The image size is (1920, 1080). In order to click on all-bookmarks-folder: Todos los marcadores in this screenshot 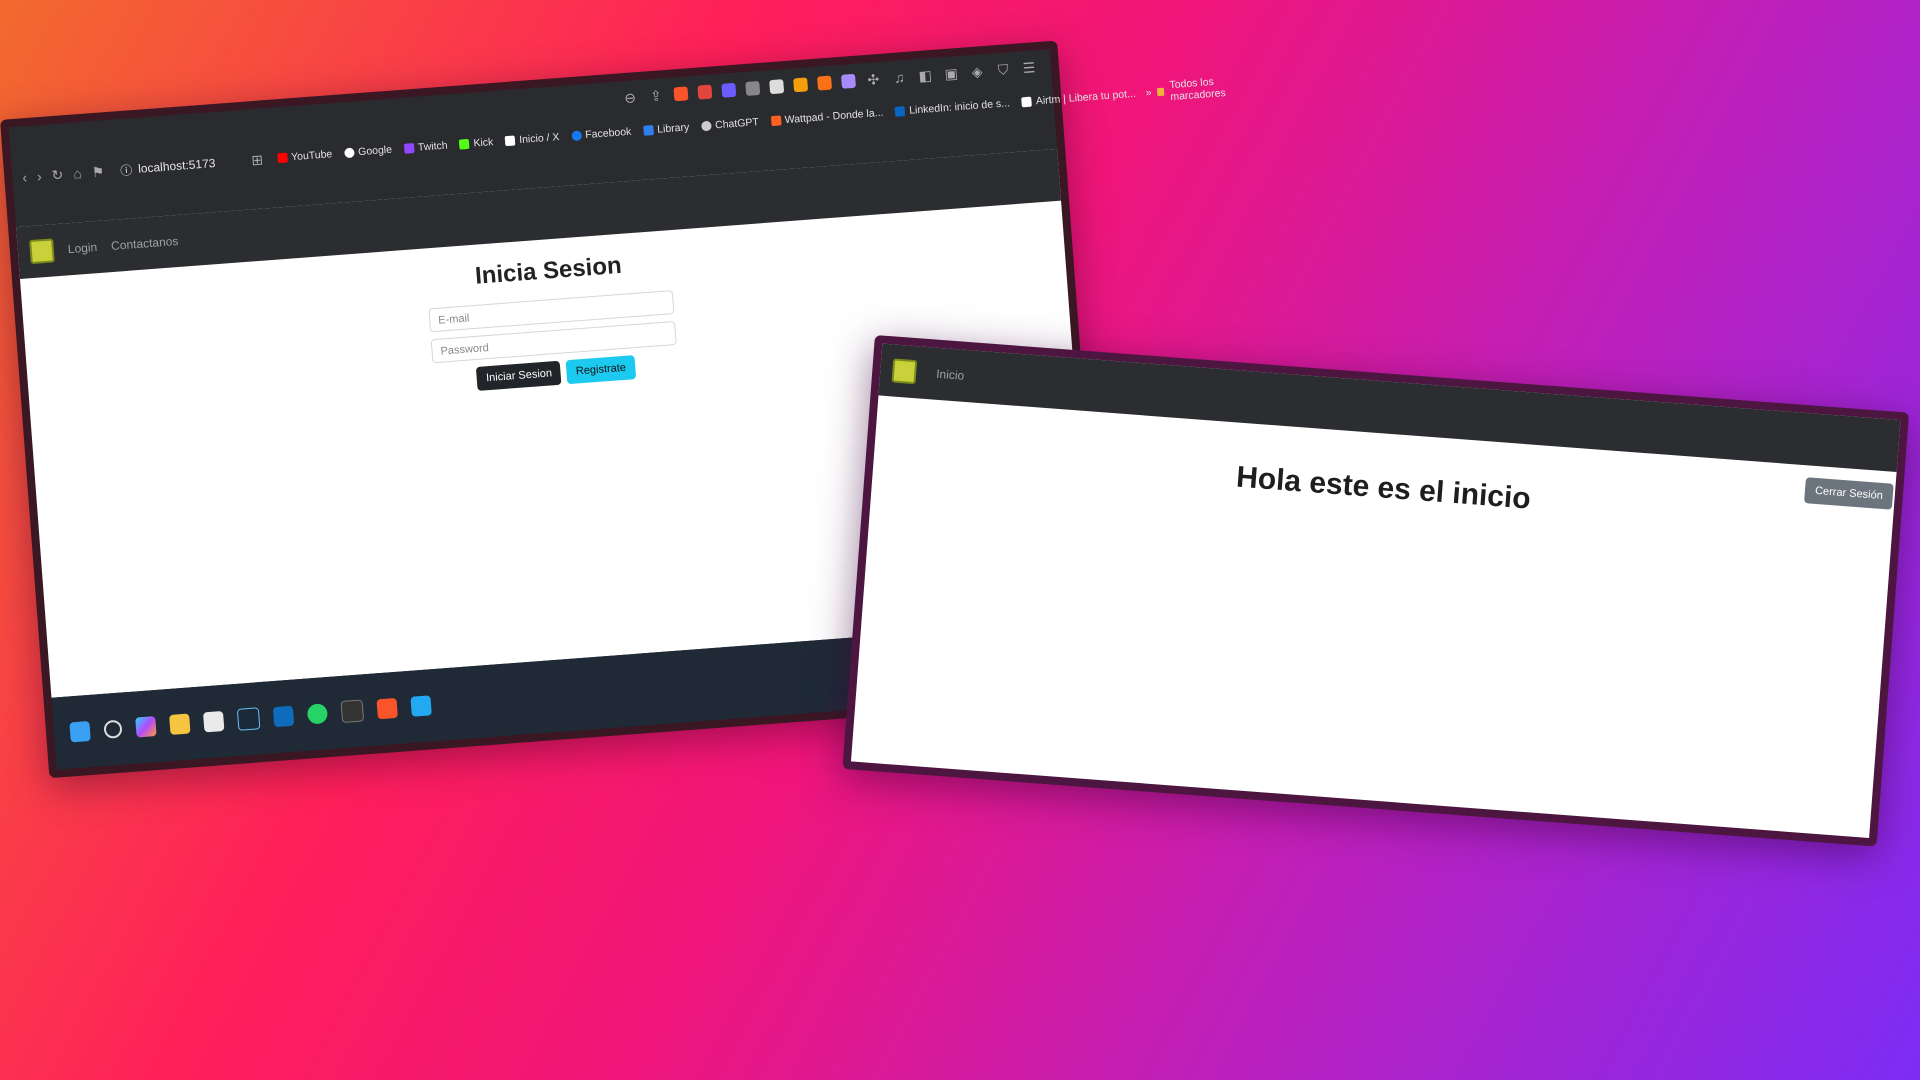, I will do `click(1200, 89)`.